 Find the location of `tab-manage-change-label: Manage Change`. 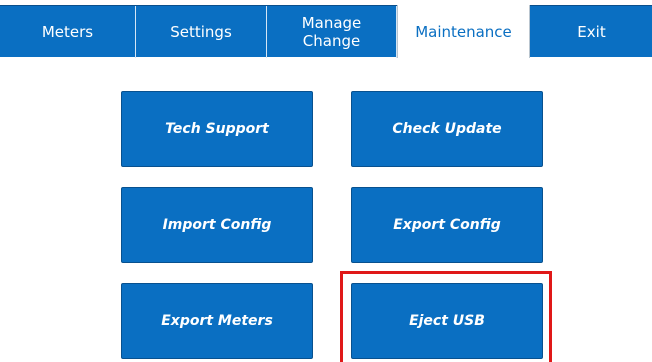

tab-manage-change-label: Manage Change is located at coordinates (331, 32).